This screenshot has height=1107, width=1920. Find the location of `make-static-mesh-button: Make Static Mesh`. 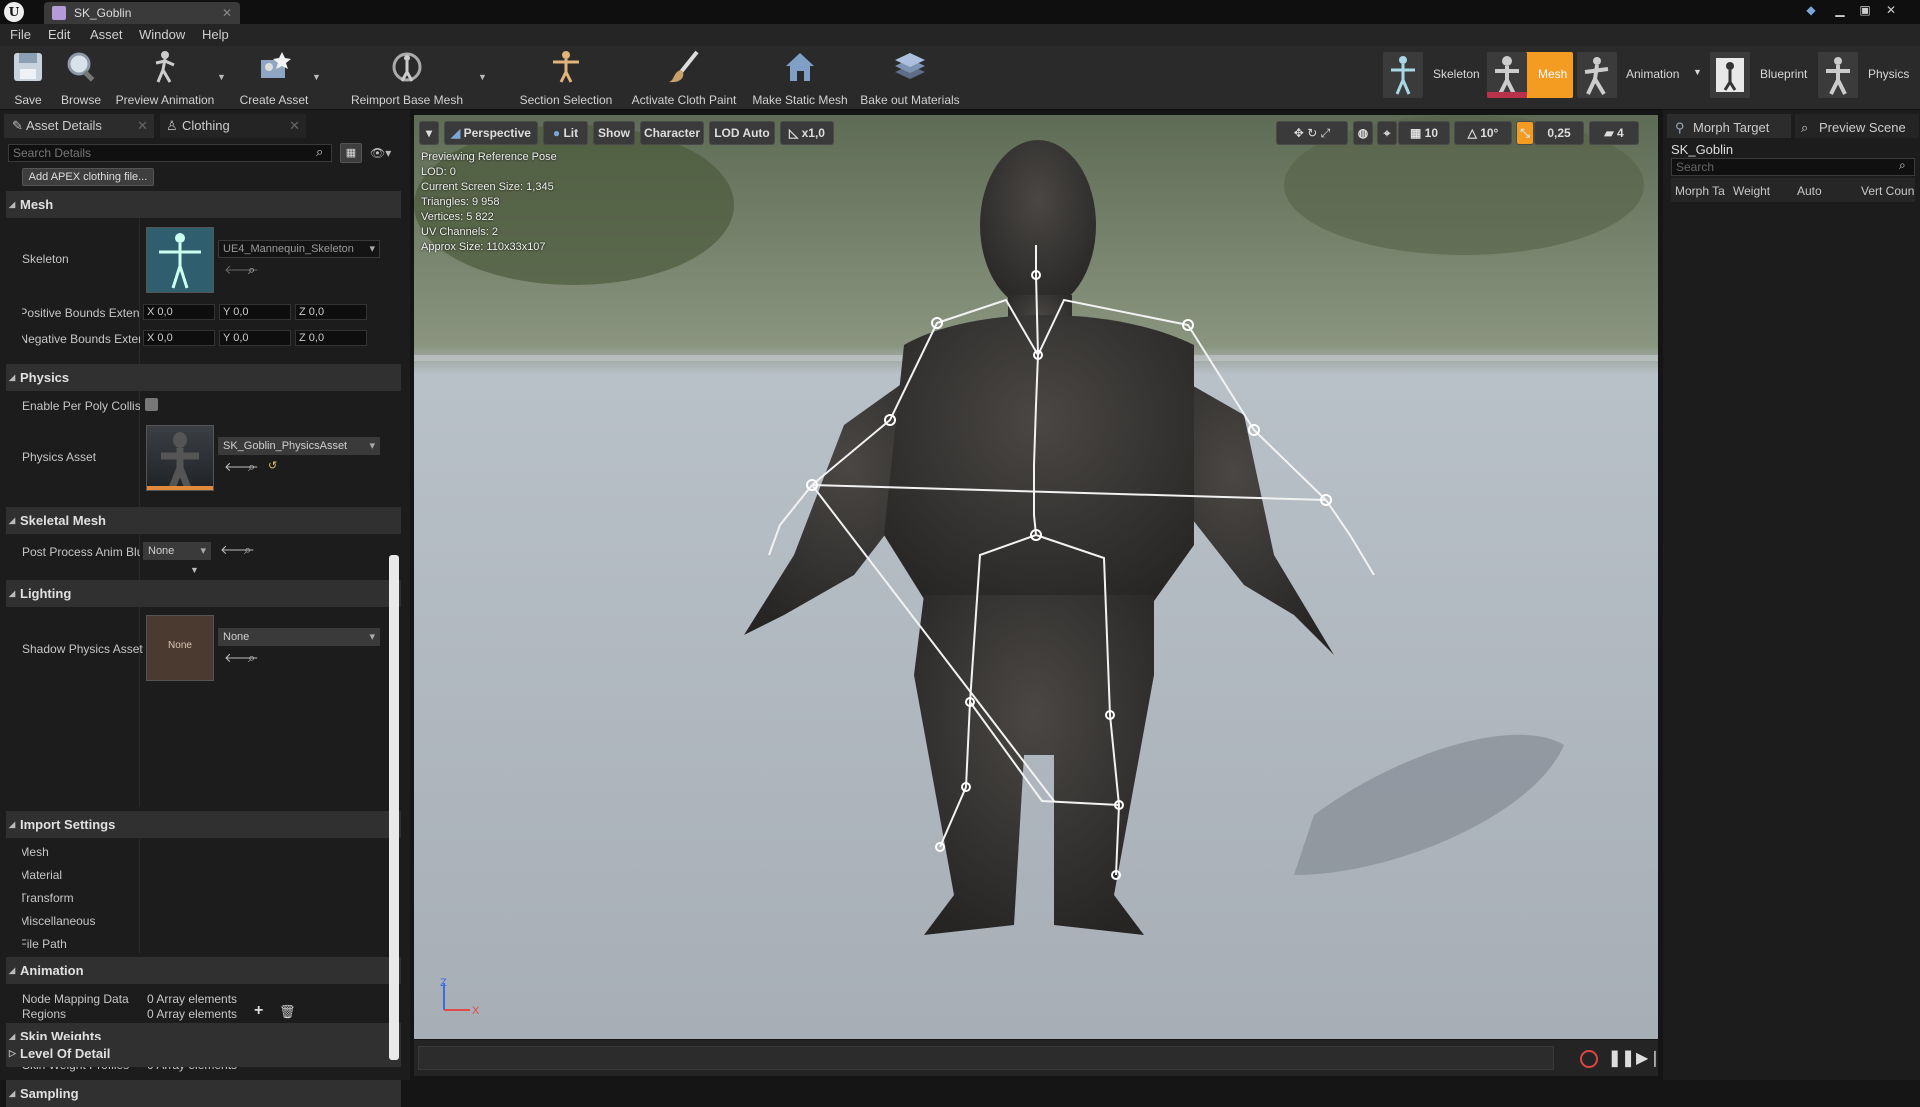

make-static-mesh-button: Make Static Mesh is located at coordinates (800, 78).